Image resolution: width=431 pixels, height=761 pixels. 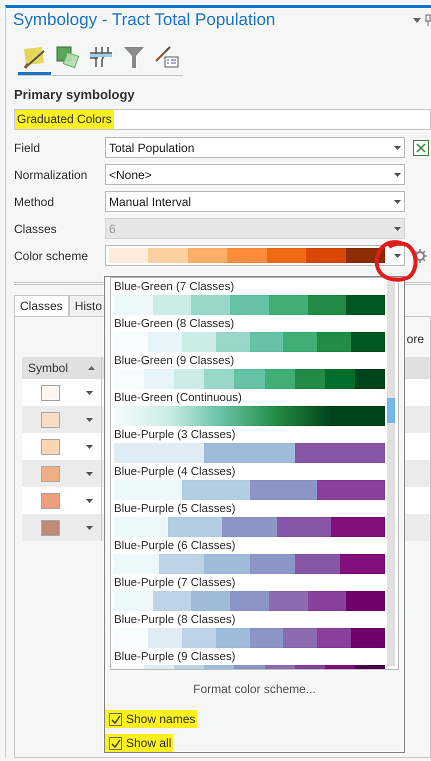 What do you see at coordinates (139, 743) in the screenshot?
I see `option-checkbox: Show all` at bounding box center [139, 743].